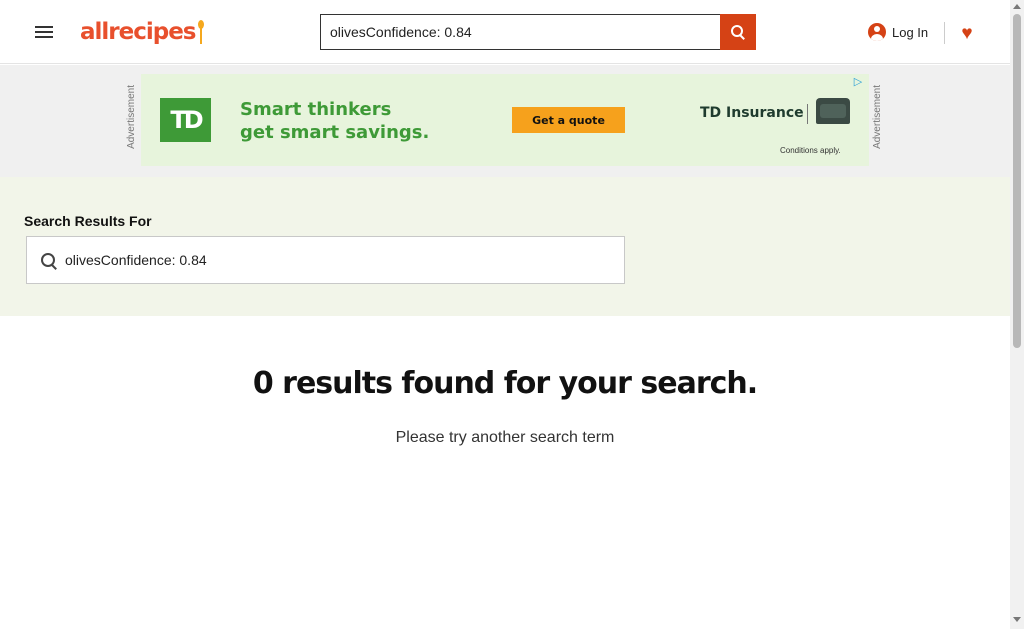  I want to click on spoon-icon, so click(200, 32).